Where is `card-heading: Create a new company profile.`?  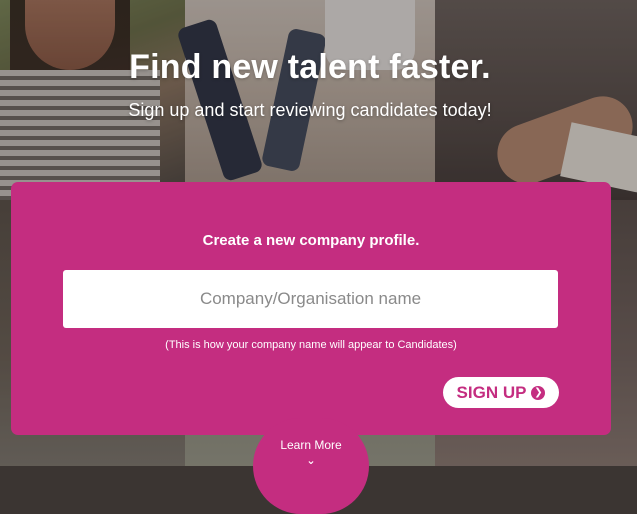
card-heading: Create a new company profile. is located at coordinates (311, 240).